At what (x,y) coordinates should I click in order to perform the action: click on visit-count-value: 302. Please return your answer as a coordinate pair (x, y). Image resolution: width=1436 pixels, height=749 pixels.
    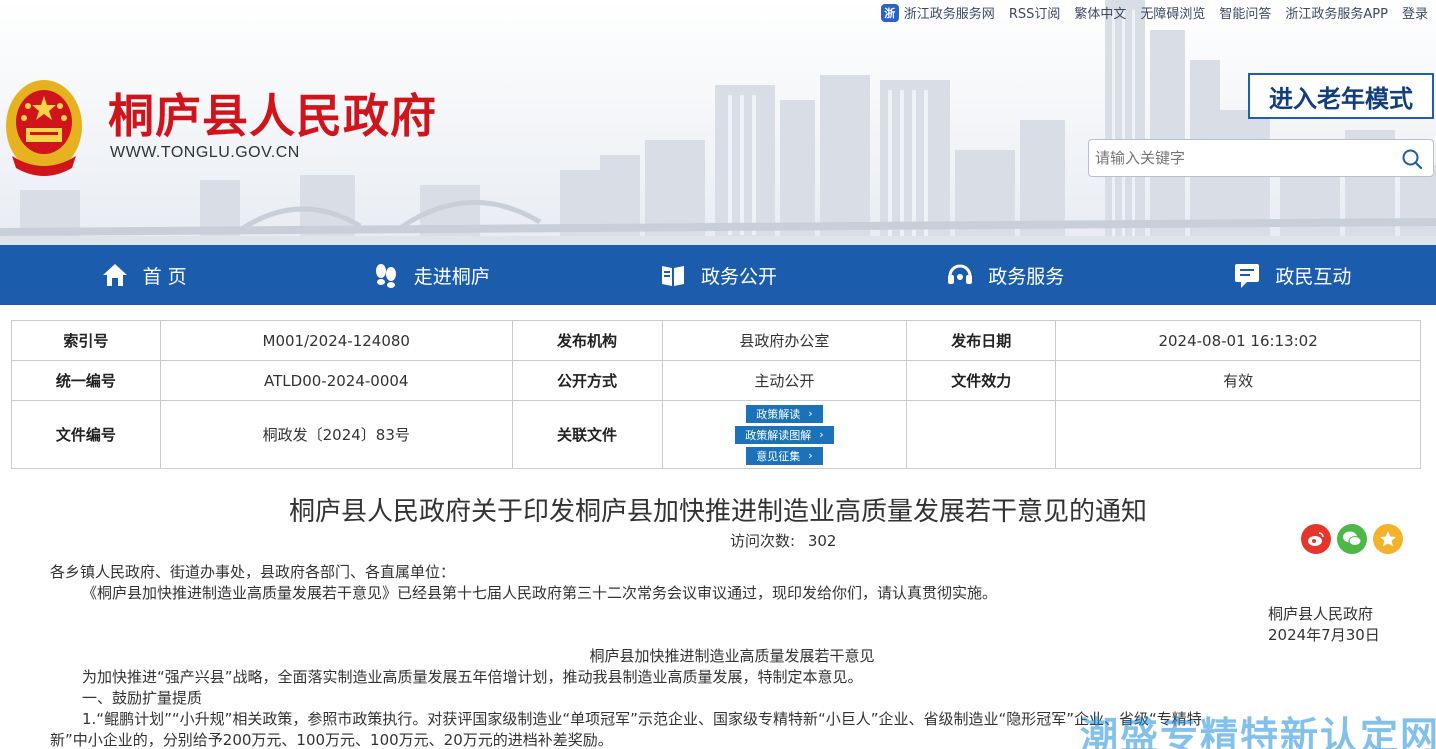
    Looking at the image, I should click on (822, 541).